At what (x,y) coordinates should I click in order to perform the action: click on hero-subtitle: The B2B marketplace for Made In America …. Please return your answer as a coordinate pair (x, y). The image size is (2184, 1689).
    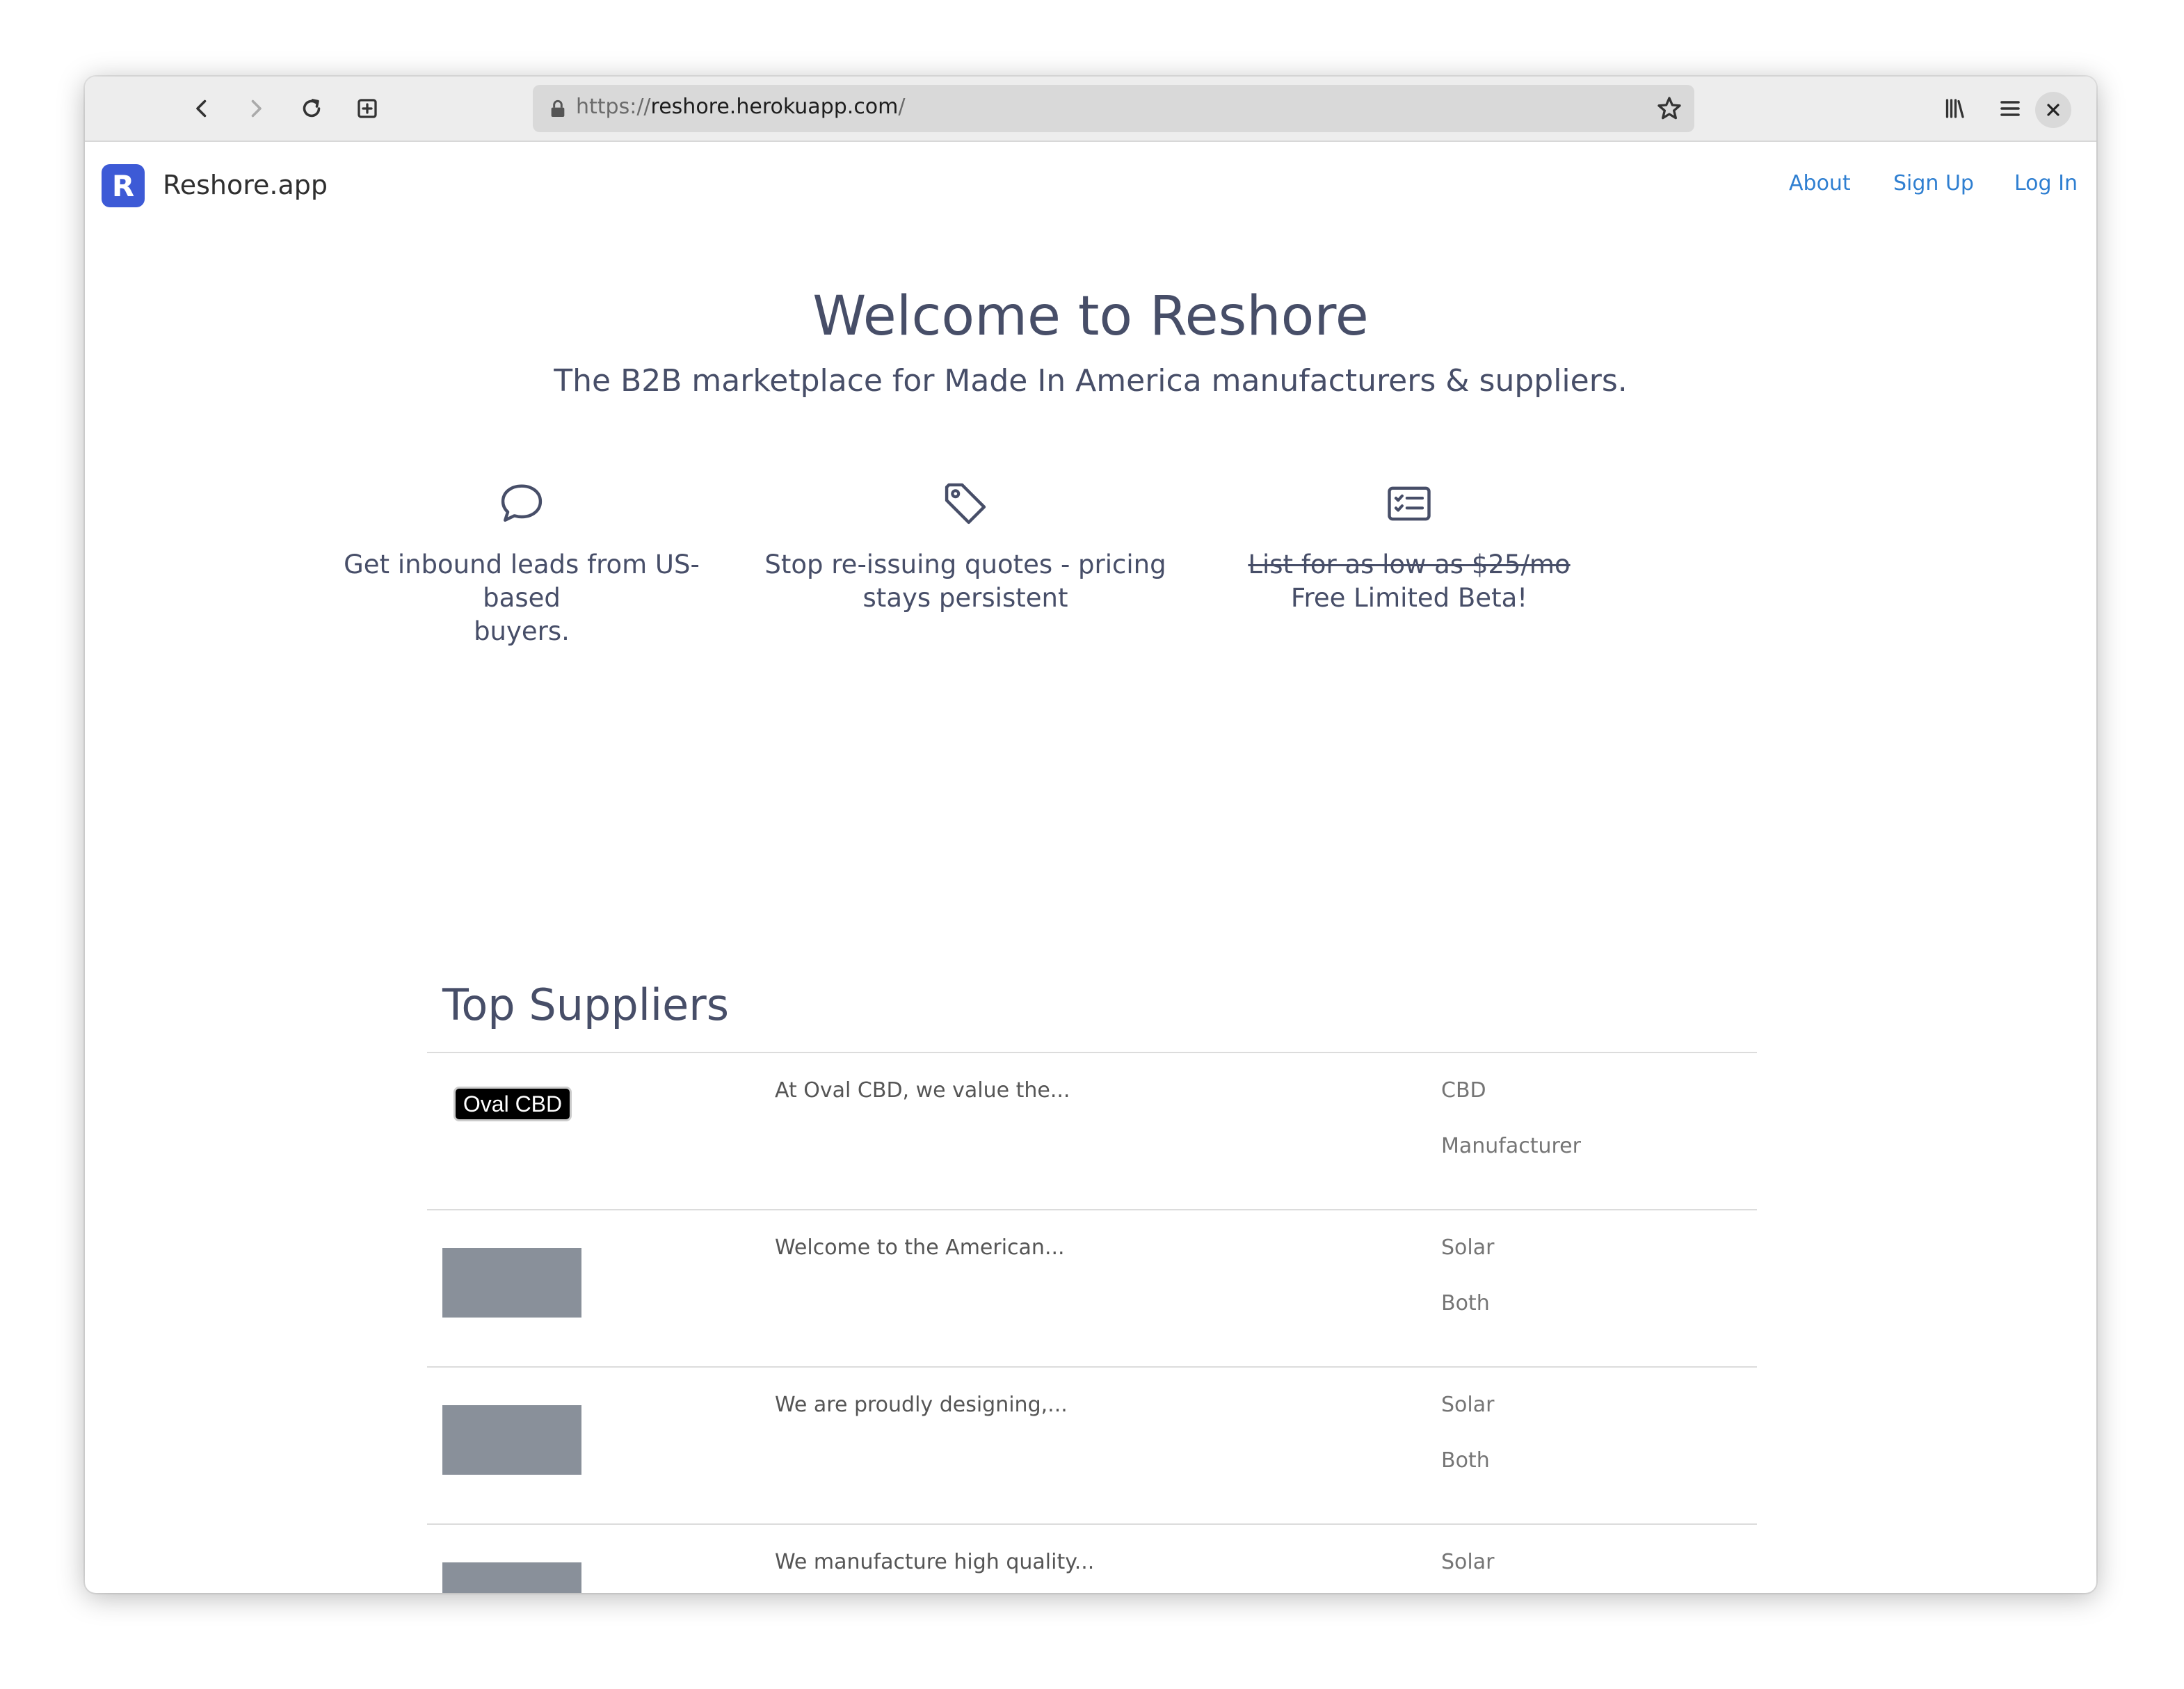
    Looking at the image, I should click on (1091, 381).